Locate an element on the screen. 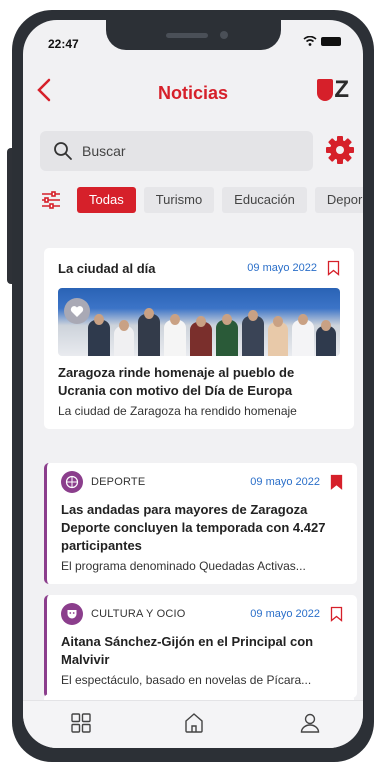 Image resolution: width=375 pixels, height=765 pixels. zaragoza-logo: Z is located at coordinates (333, 90).